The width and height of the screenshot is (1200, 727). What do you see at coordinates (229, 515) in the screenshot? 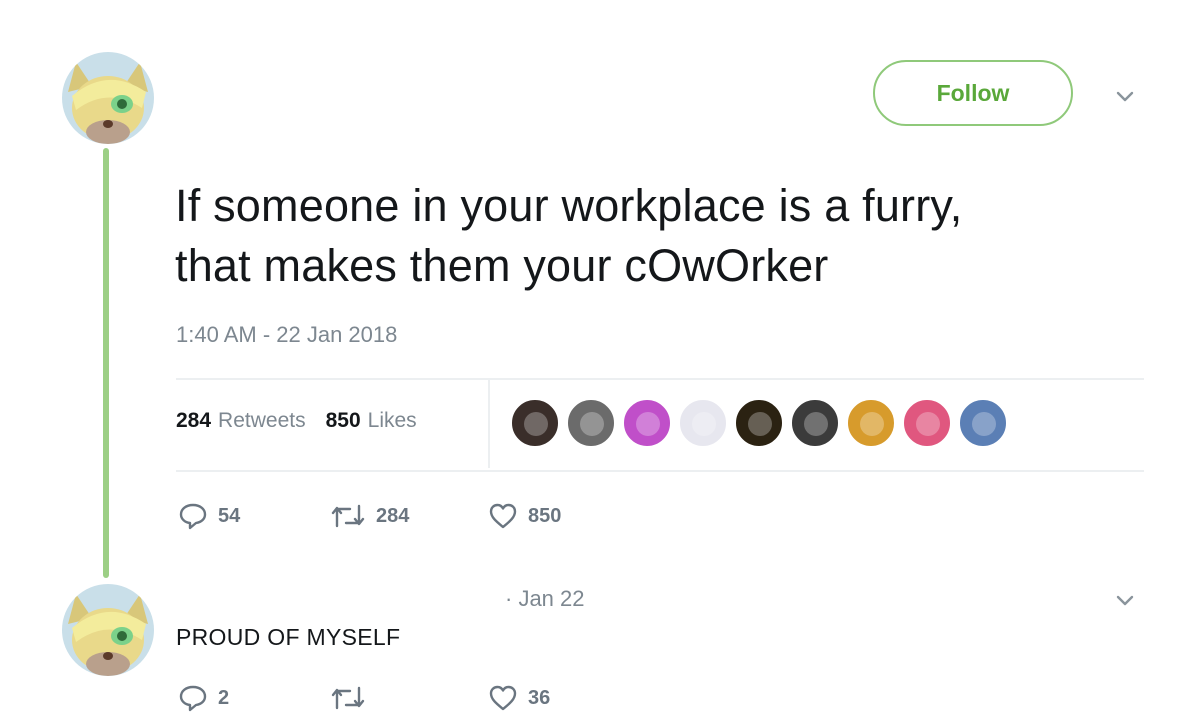
I see `reply-count: 54` at bounding box center [229, 515].